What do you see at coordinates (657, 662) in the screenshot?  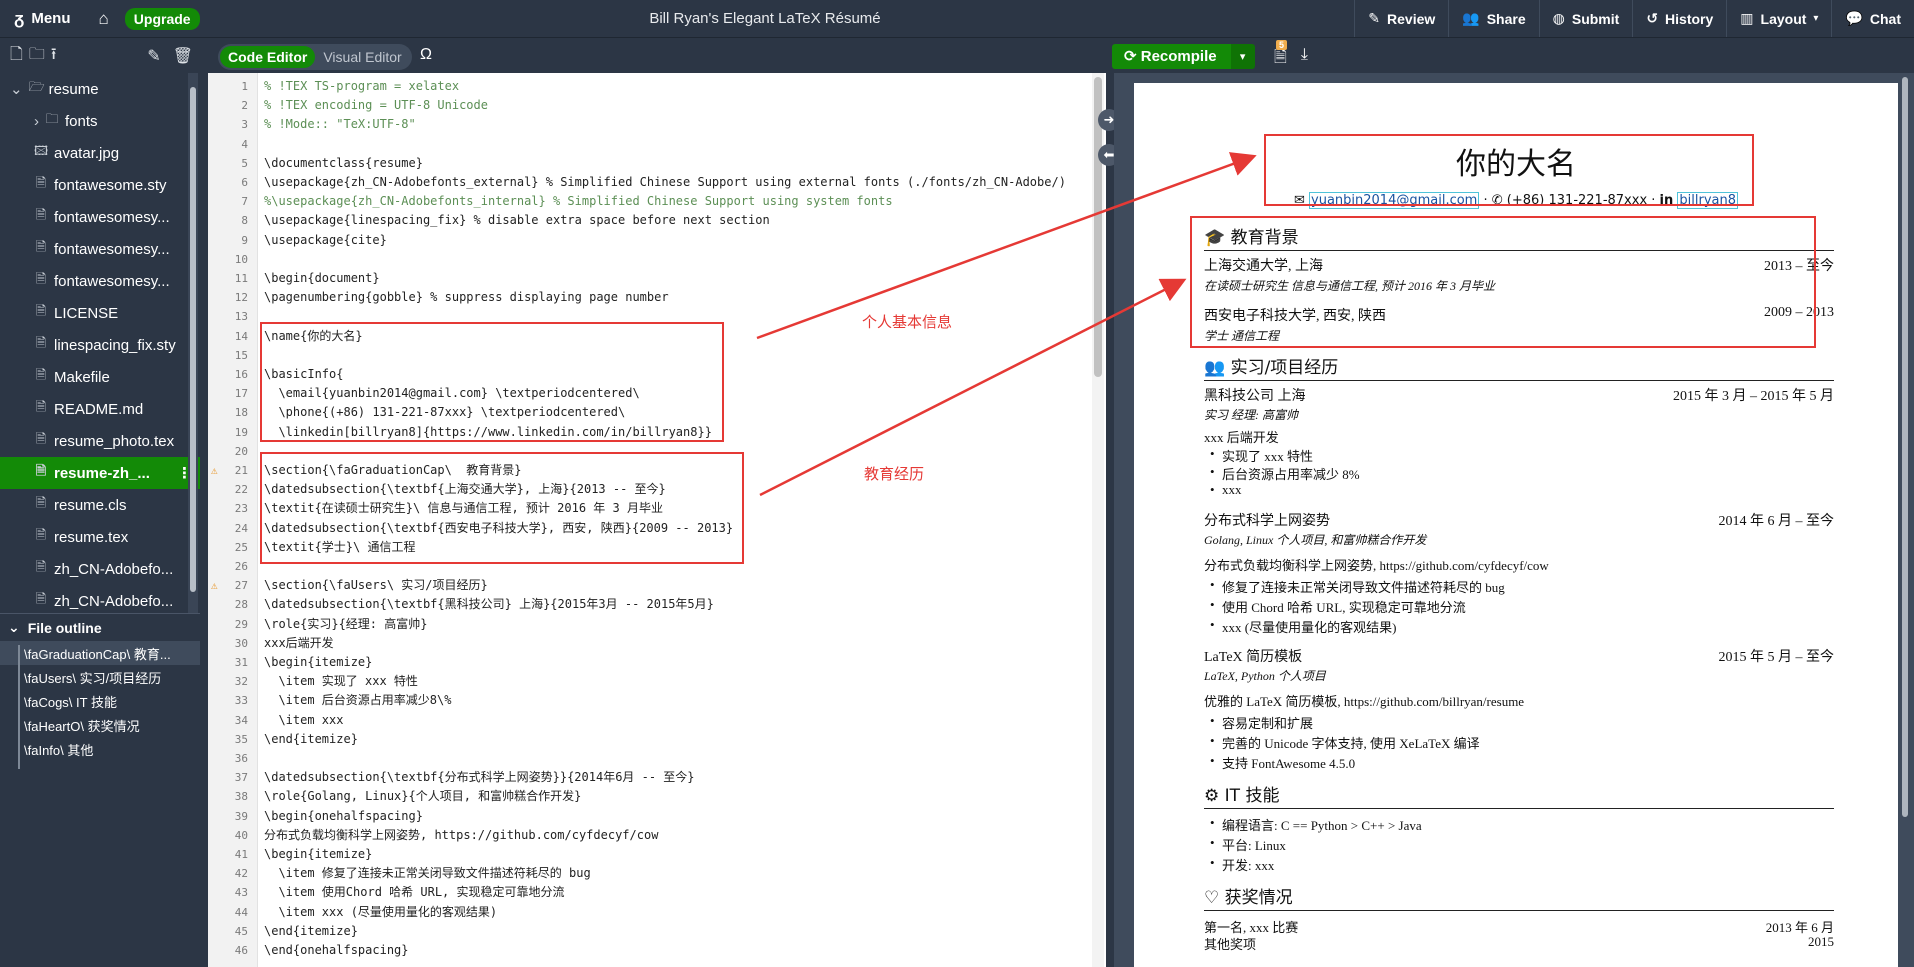 I see `code-line: 31 \begin{itemize}` at bounding box center [657, 662].